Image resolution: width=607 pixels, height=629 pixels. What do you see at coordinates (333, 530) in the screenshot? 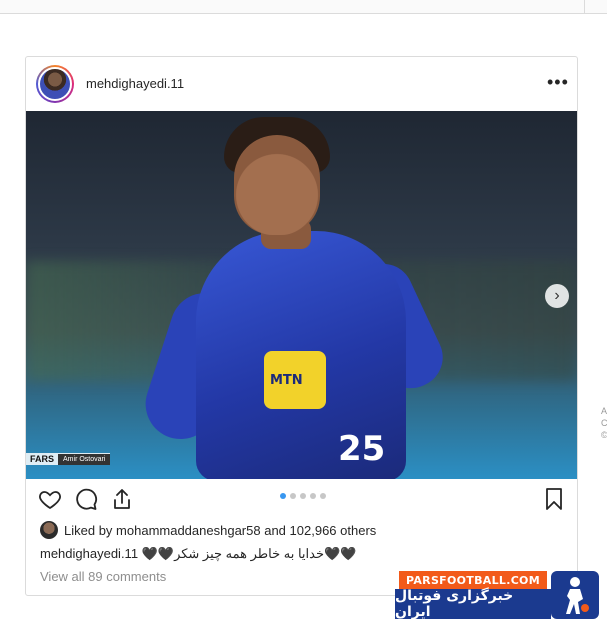
I see `likes-count: 102,966 others` at bounding box center [333, 530].